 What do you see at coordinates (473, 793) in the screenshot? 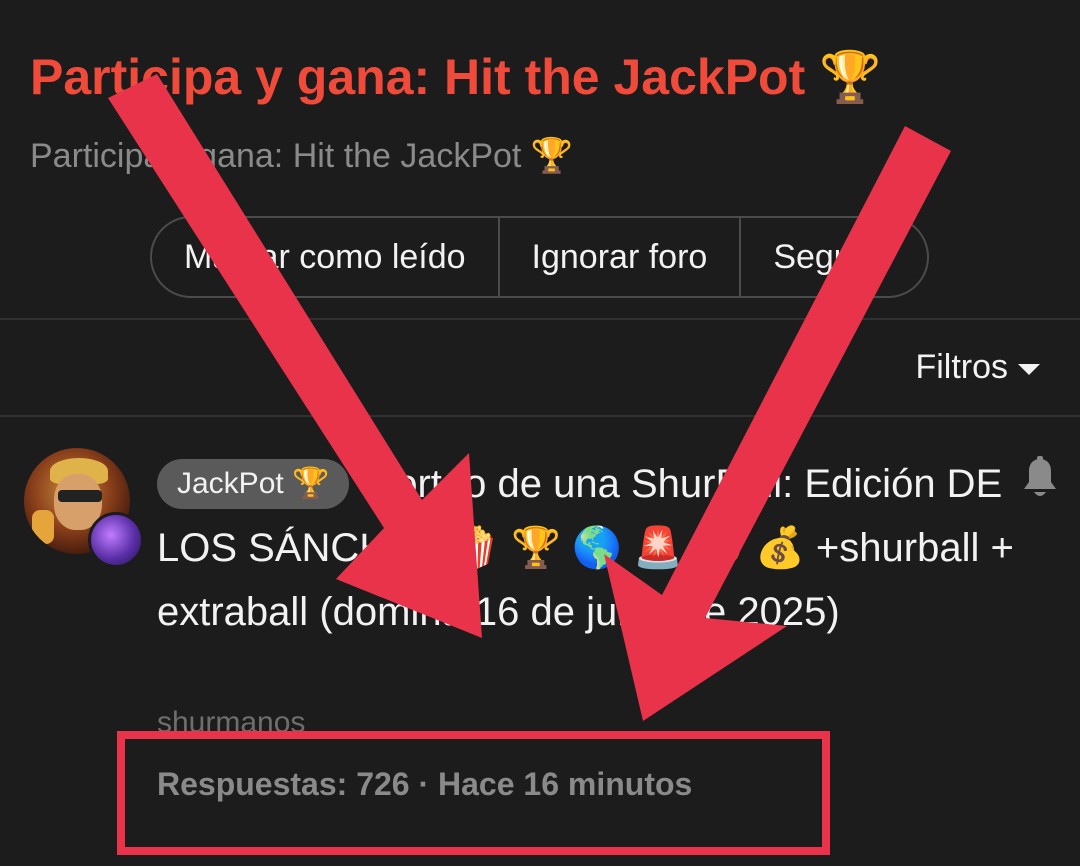
I see `annotation-highlight-box` at bounding box center [473, 793].